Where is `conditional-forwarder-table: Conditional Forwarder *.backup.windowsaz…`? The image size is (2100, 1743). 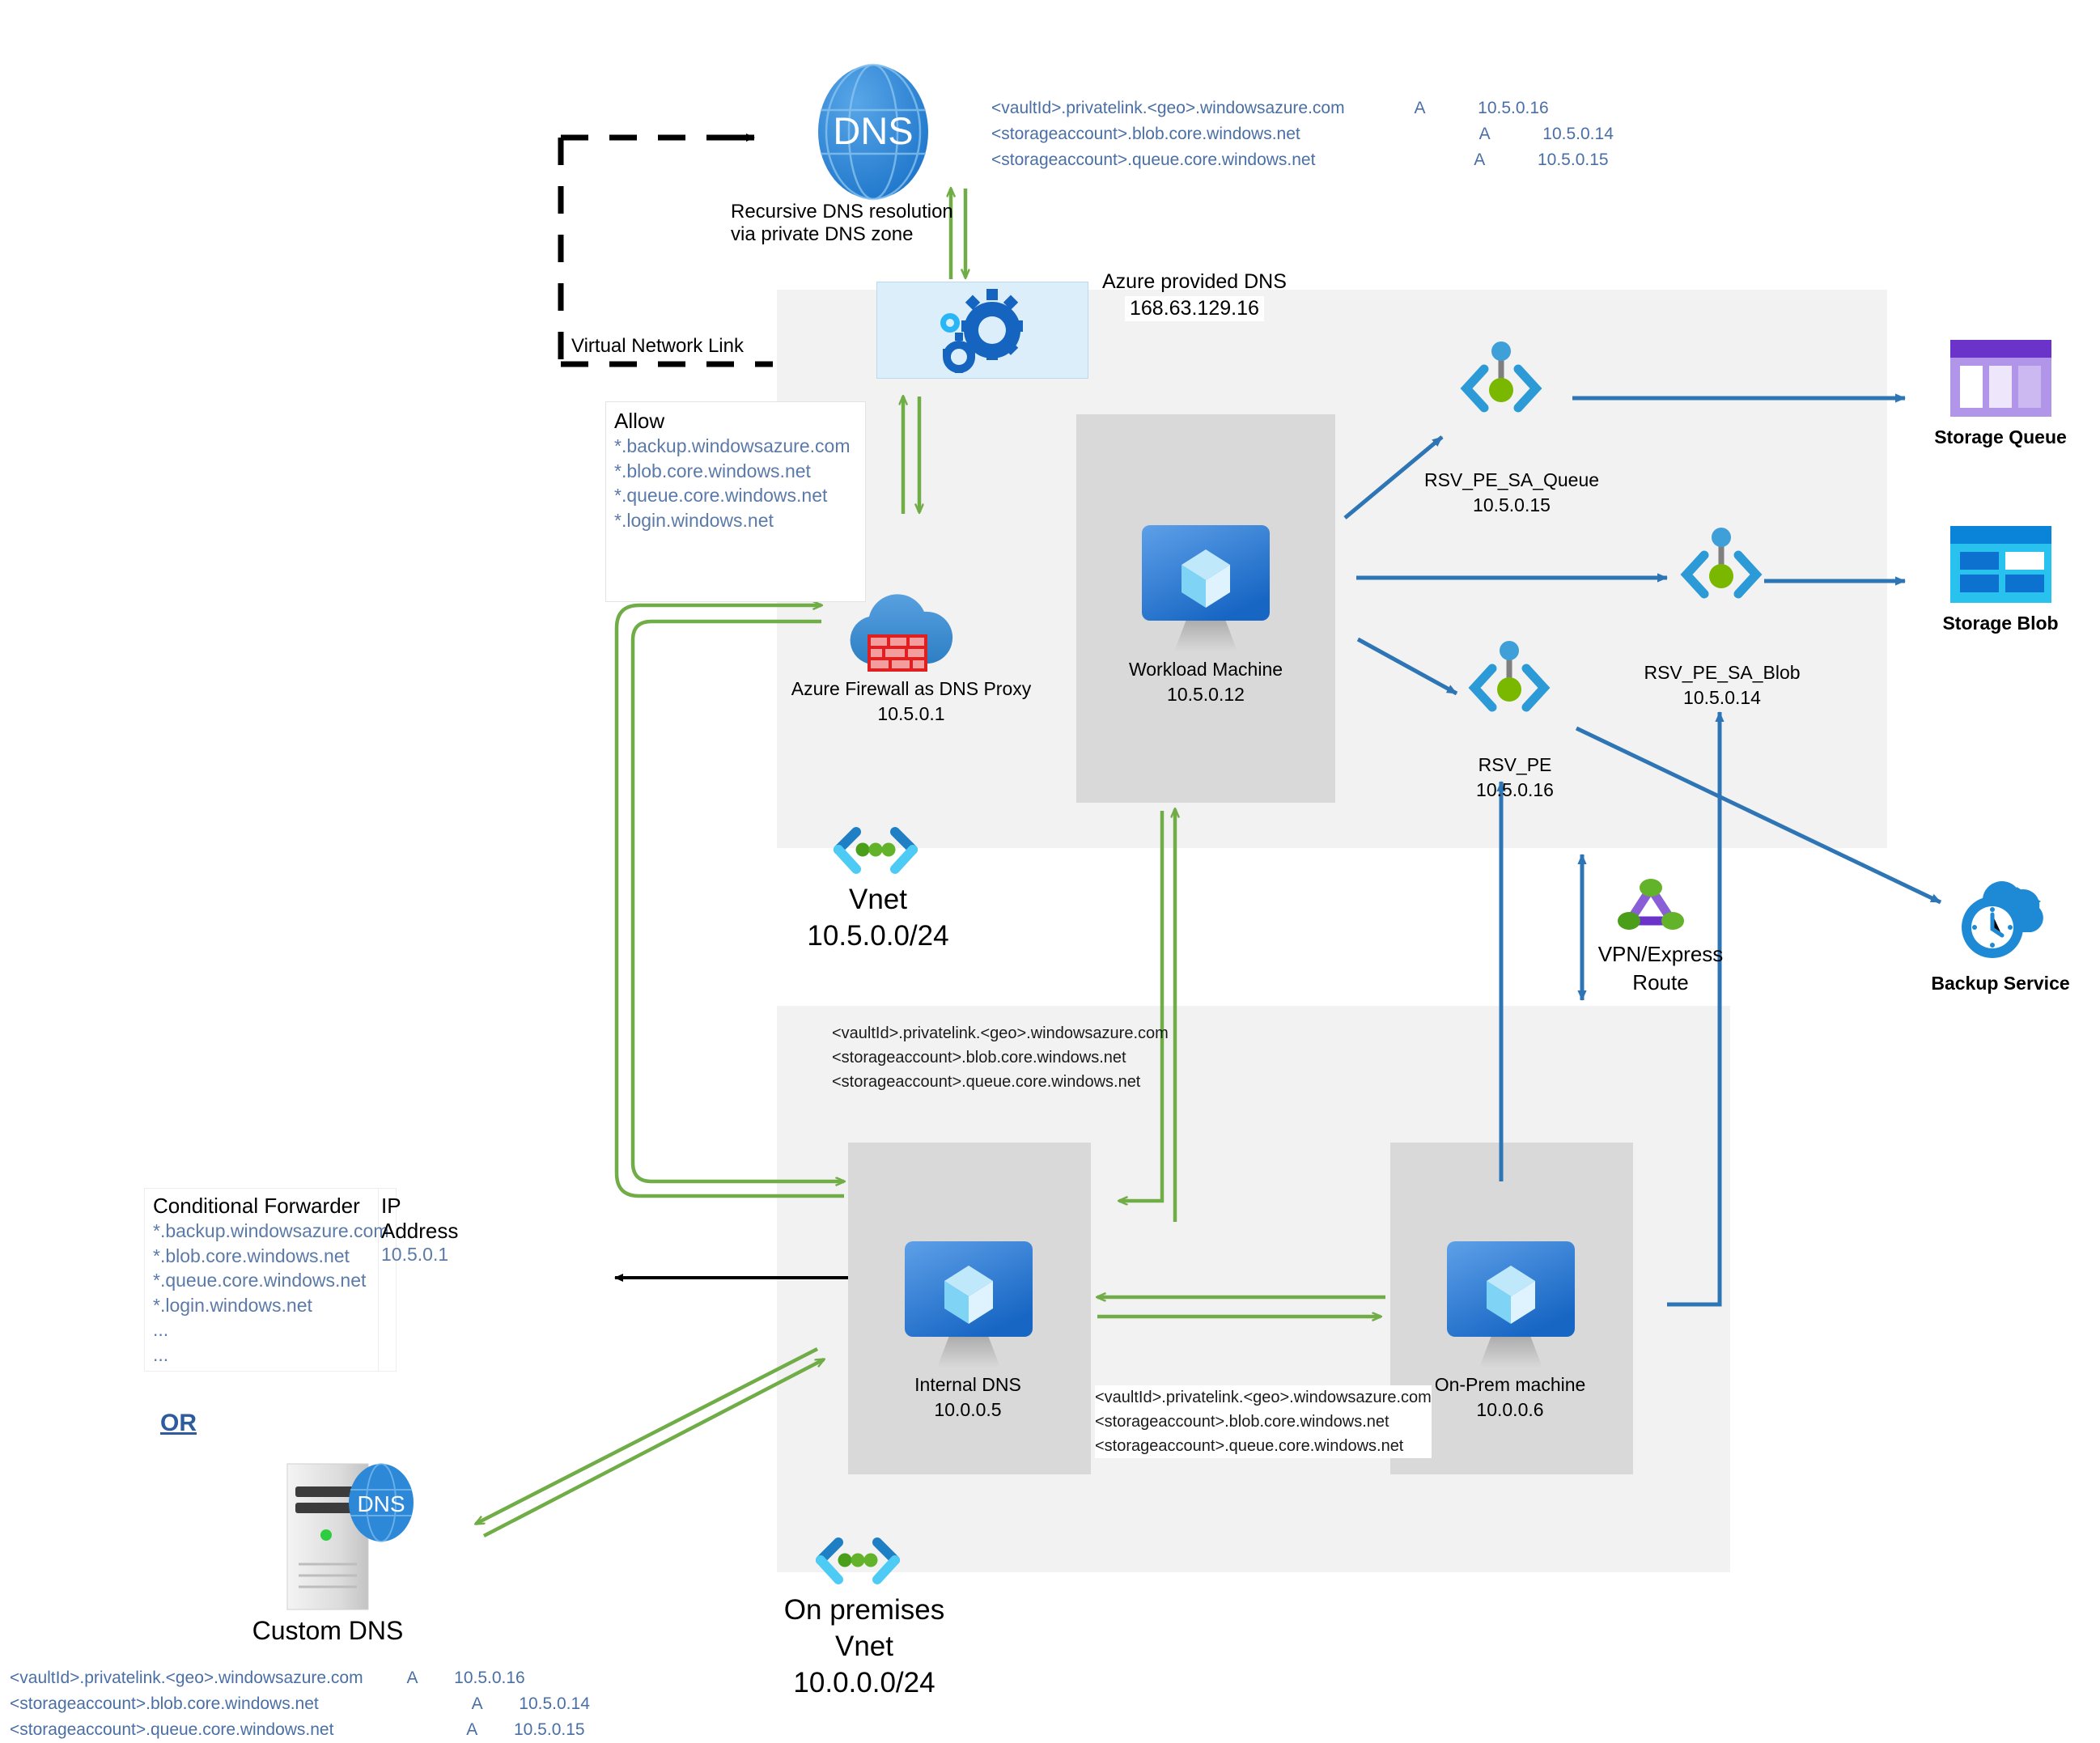 conditional-forwarder-table: Conditional Forwarder *.backup.windowsaz… is located at coordinates (301, 1280).